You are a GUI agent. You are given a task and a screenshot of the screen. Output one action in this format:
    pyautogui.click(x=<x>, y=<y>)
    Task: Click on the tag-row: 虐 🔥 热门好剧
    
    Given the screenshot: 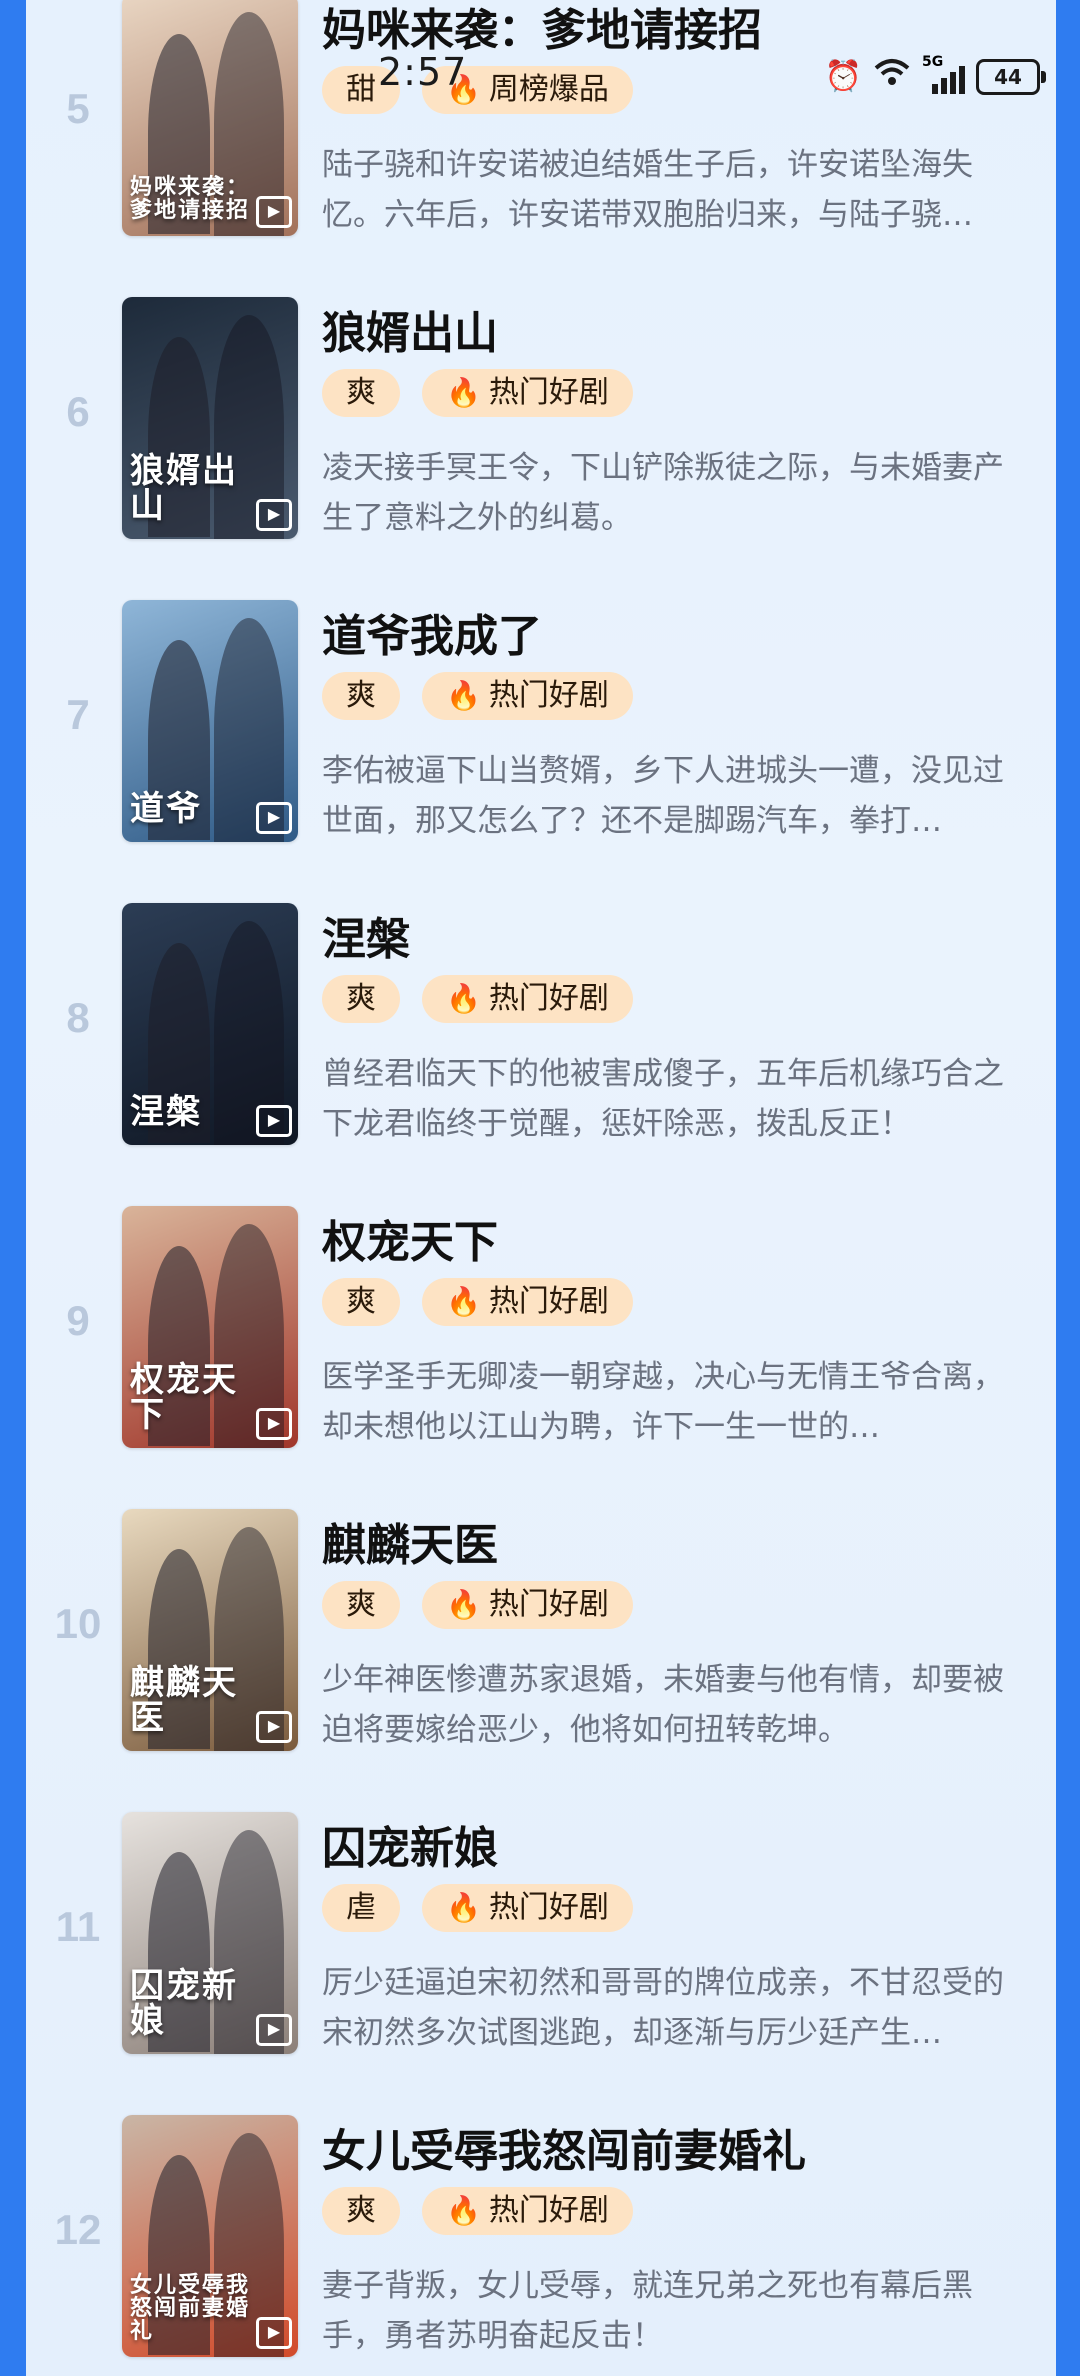 What is the action you would take?
    pyautogui.click(x=477, y=1908)
    